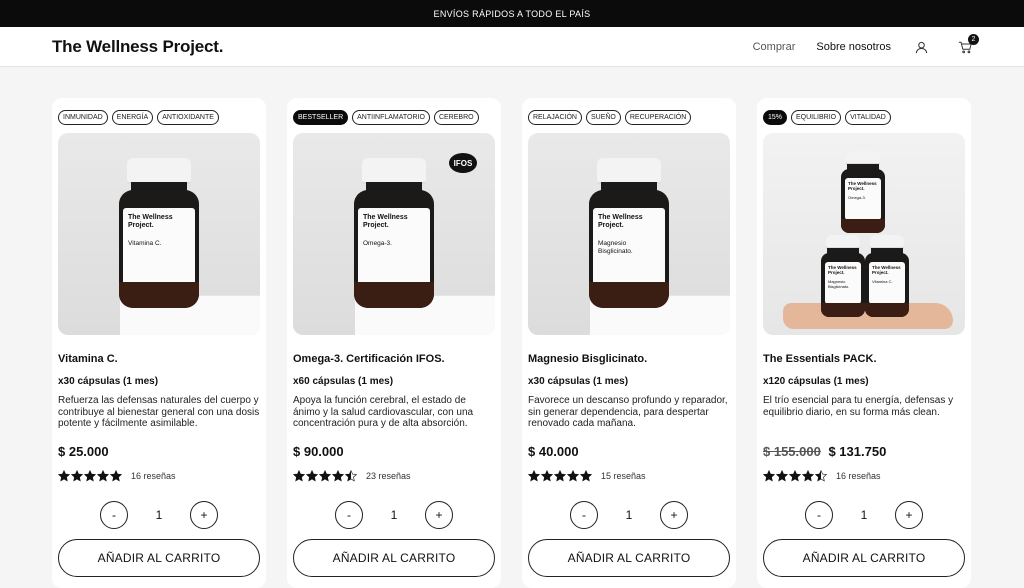  Describe the element at coordinates (394, 451) in the screenshot. I see `product-price: $ 90.000` at that location.